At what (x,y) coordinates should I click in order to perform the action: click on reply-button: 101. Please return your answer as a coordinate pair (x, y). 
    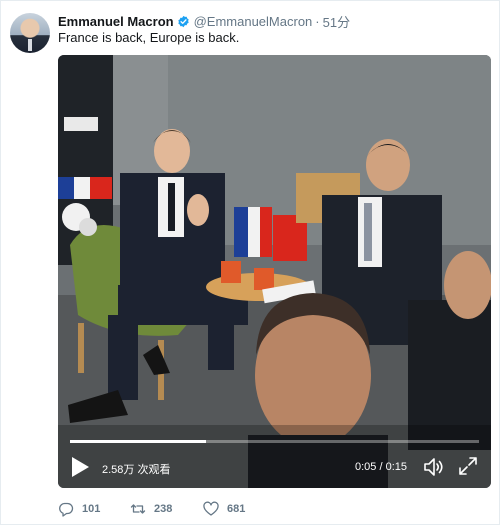
    Looking at the image, I should click on (94, 509).